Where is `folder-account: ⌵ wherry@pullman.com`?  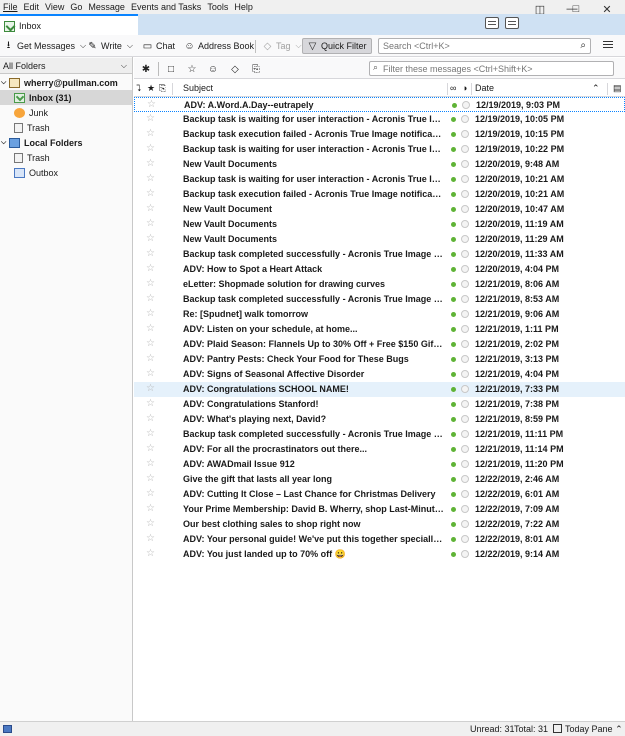
folder-account: ⌵ wherry@pullman.com is located at coordinates (66, 82).